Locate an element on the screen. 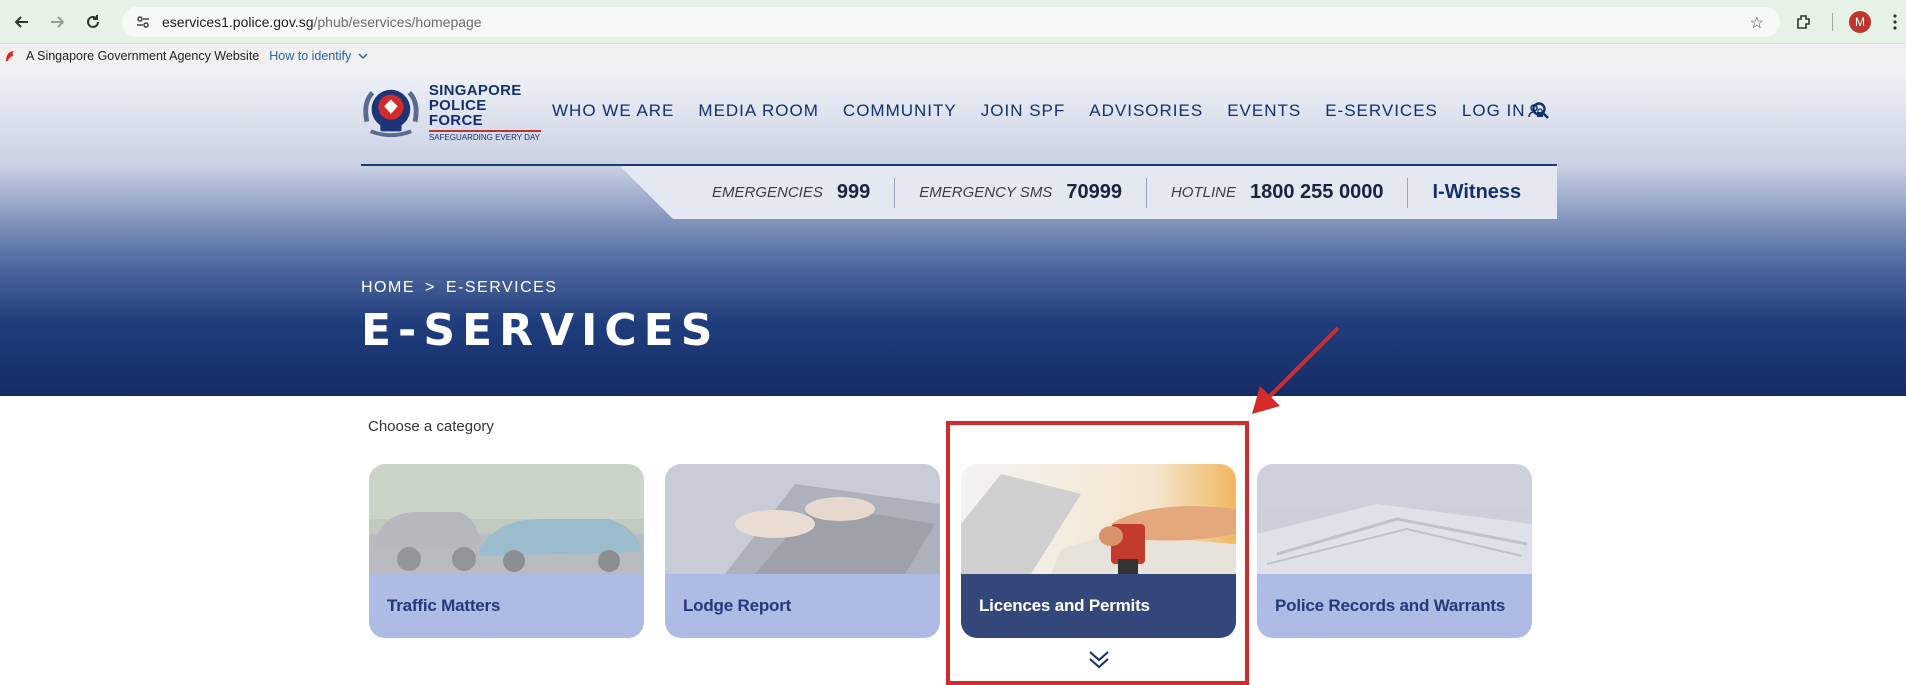 This screenshot has width=1906, height=685. site-info-icon is located at coordinates (143, 22).